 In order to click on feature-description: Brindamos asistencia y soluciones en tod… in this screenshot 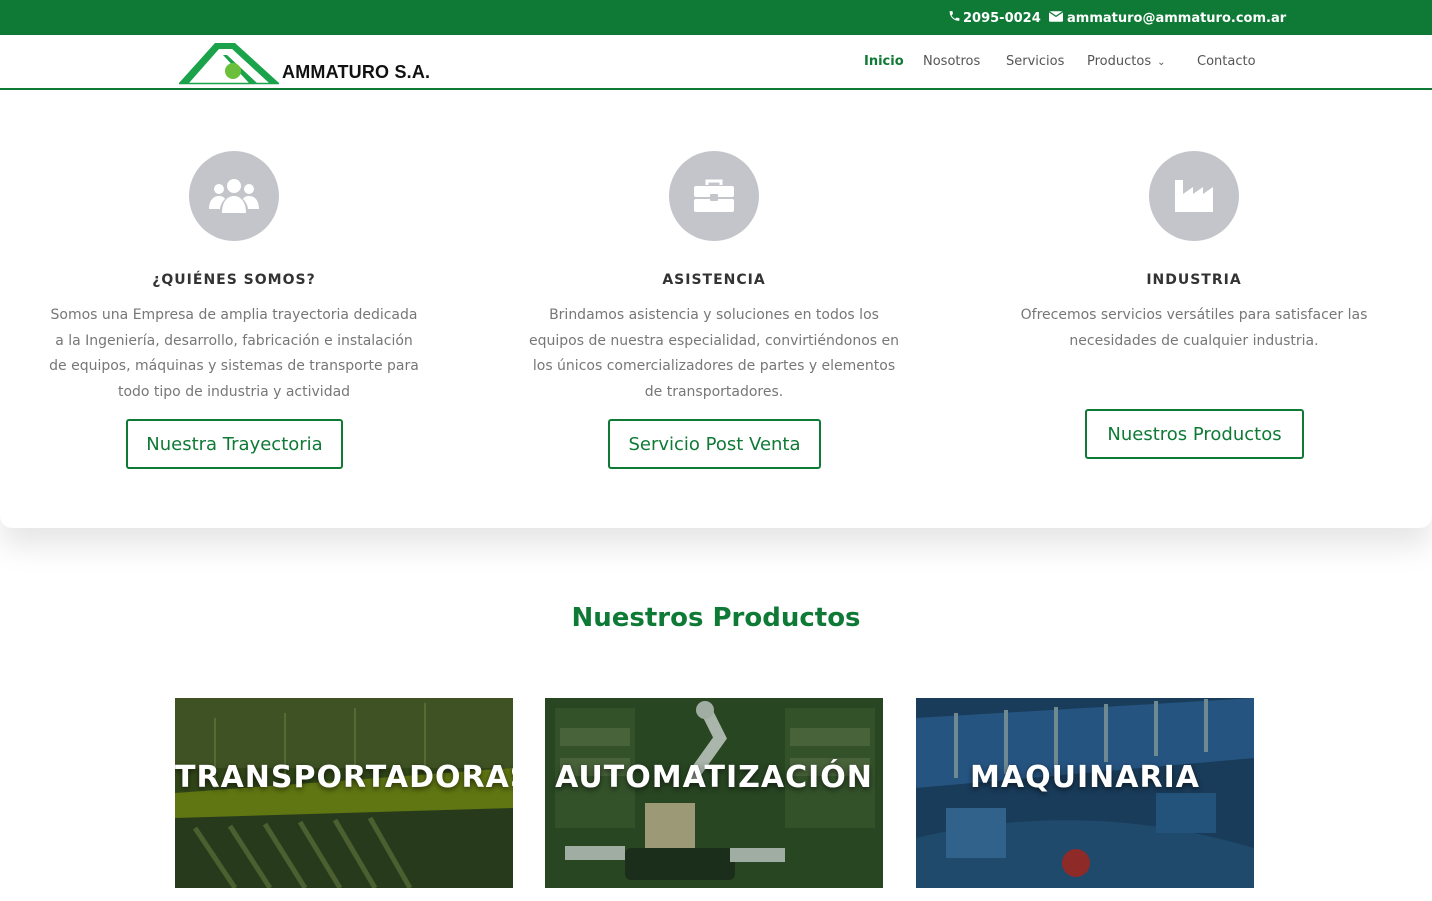, I will do `click(714, 353)`.